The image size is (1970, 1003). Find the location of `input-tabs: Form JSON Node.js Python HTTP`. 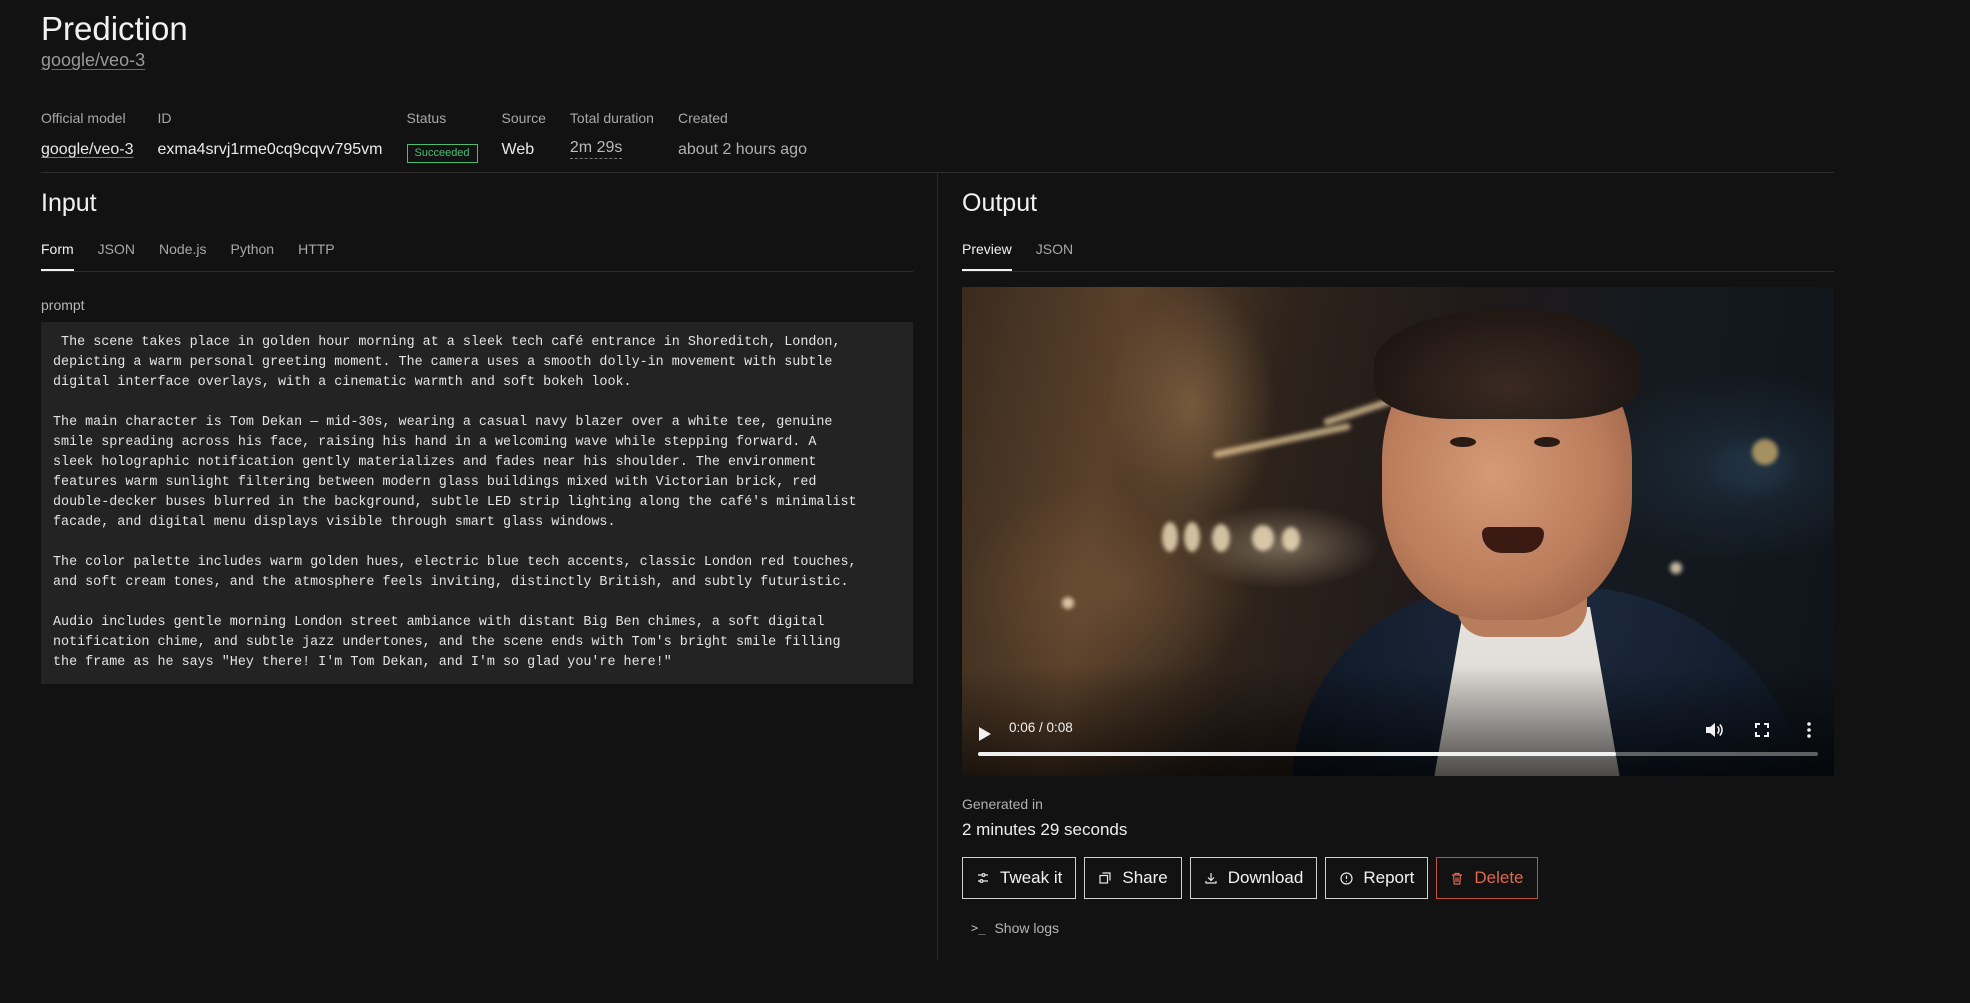

input-tabs: Form JSON Node.js Python HTTP is located at coordinates (477, 256).